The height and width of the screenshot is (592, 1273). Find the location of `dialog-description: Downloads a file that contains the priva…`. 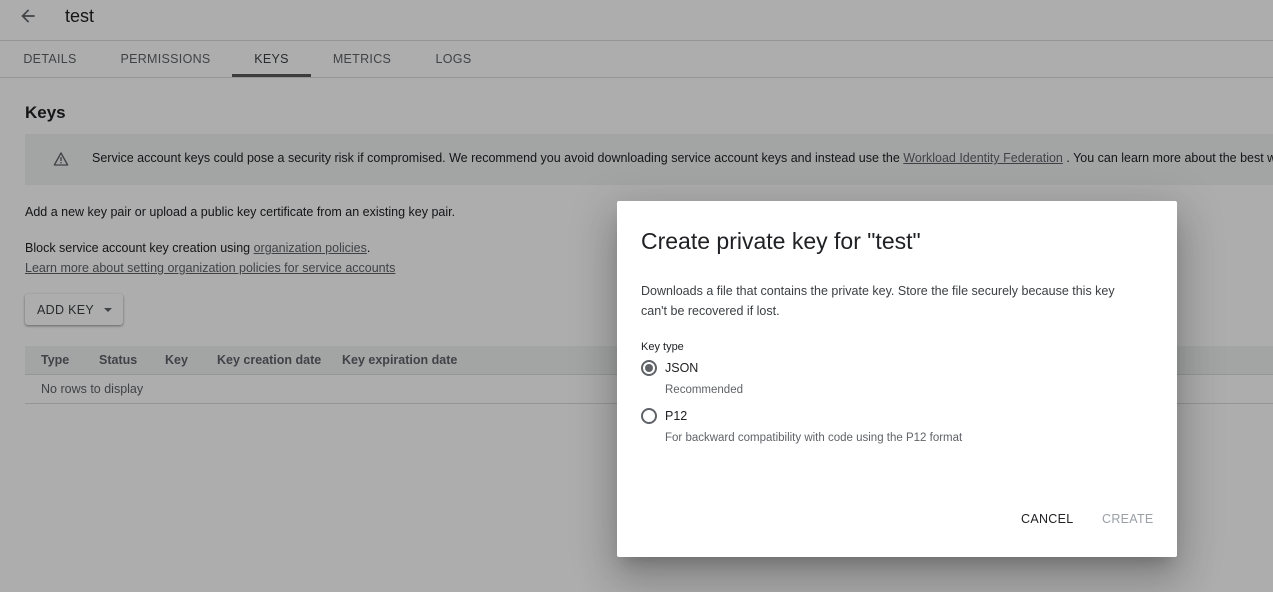

dialog-description: Downloads a file that contains the priva… is located at coordinates (878, 301).